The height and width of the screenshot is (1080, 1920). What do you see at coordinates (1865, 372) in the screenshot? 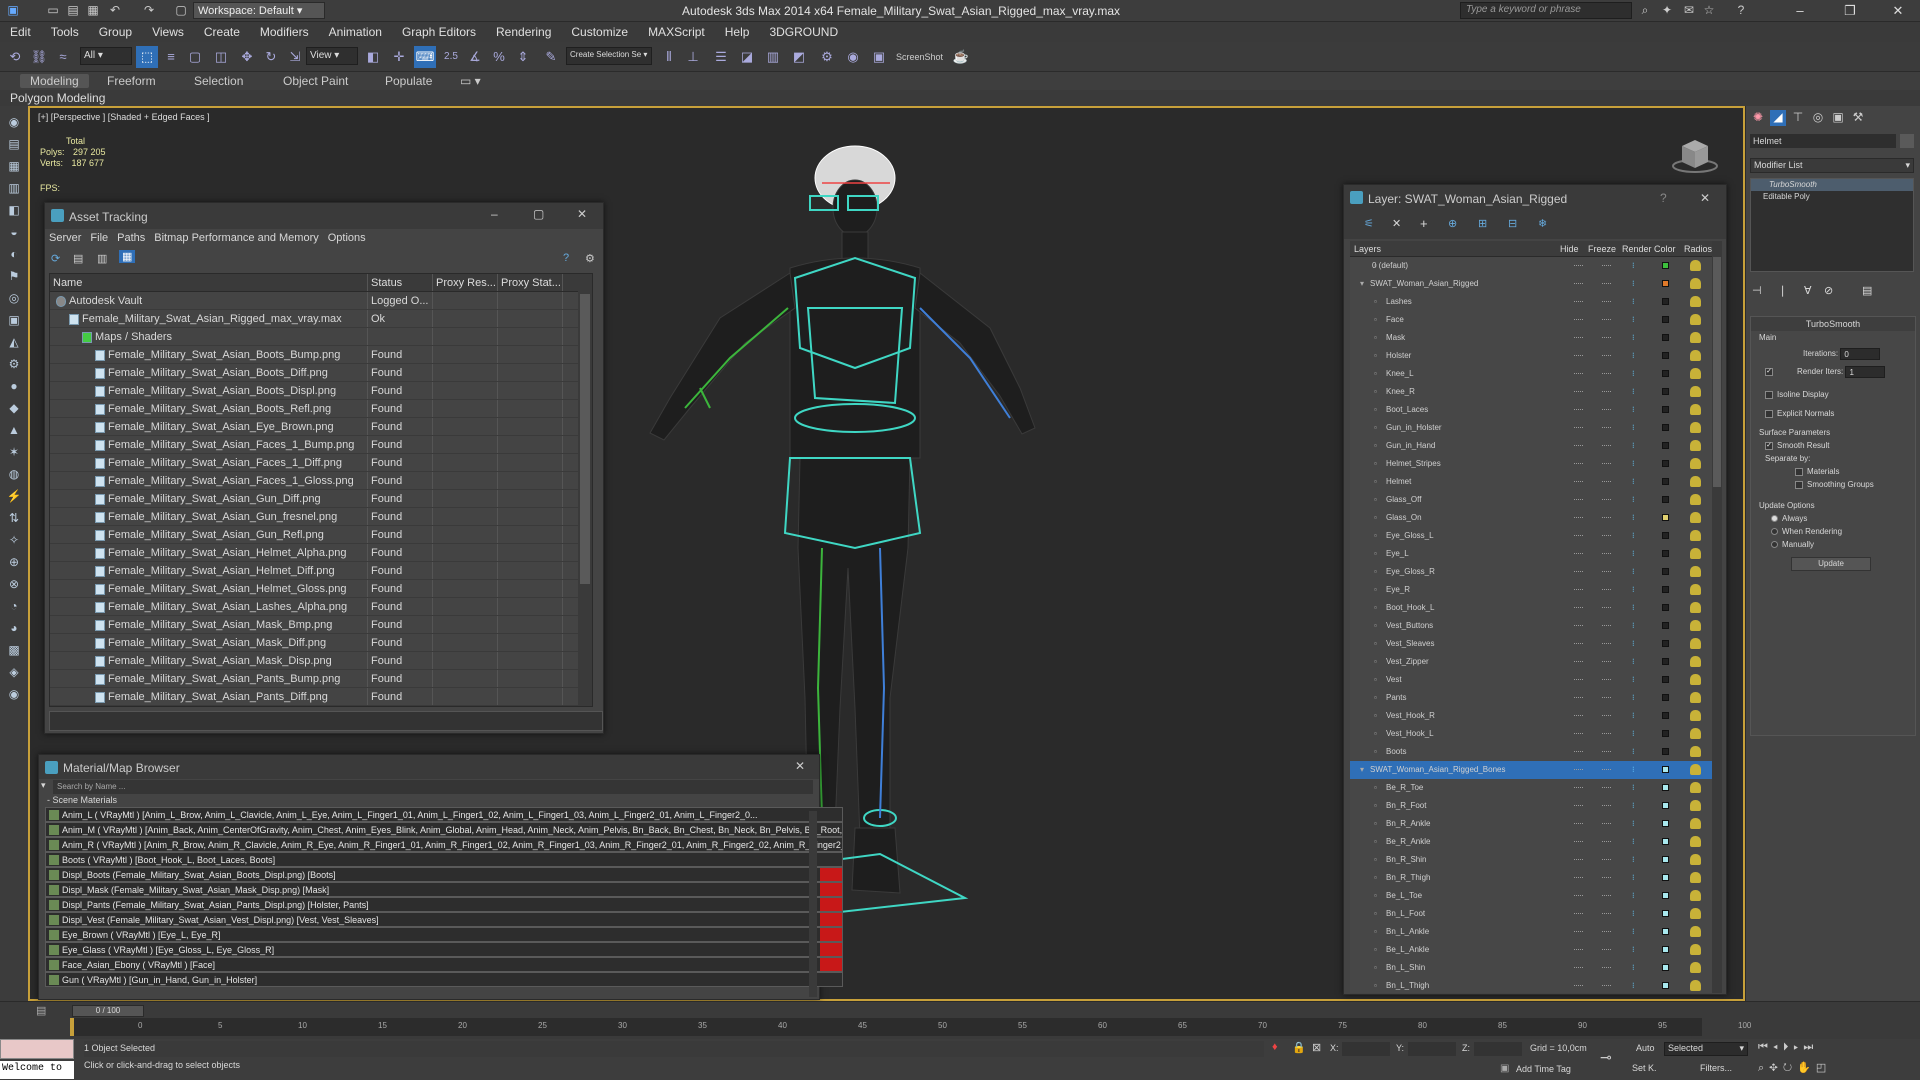
I see `render-iters-spinner: 1` at bounding box center [1865, 372].